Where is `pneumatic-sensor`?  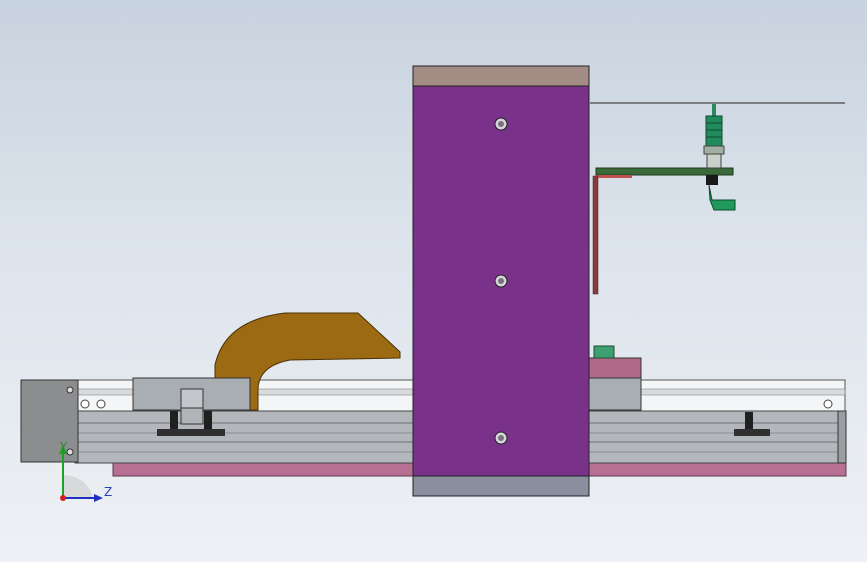 pneumatic-sensor is located at coordinates (719, 157).